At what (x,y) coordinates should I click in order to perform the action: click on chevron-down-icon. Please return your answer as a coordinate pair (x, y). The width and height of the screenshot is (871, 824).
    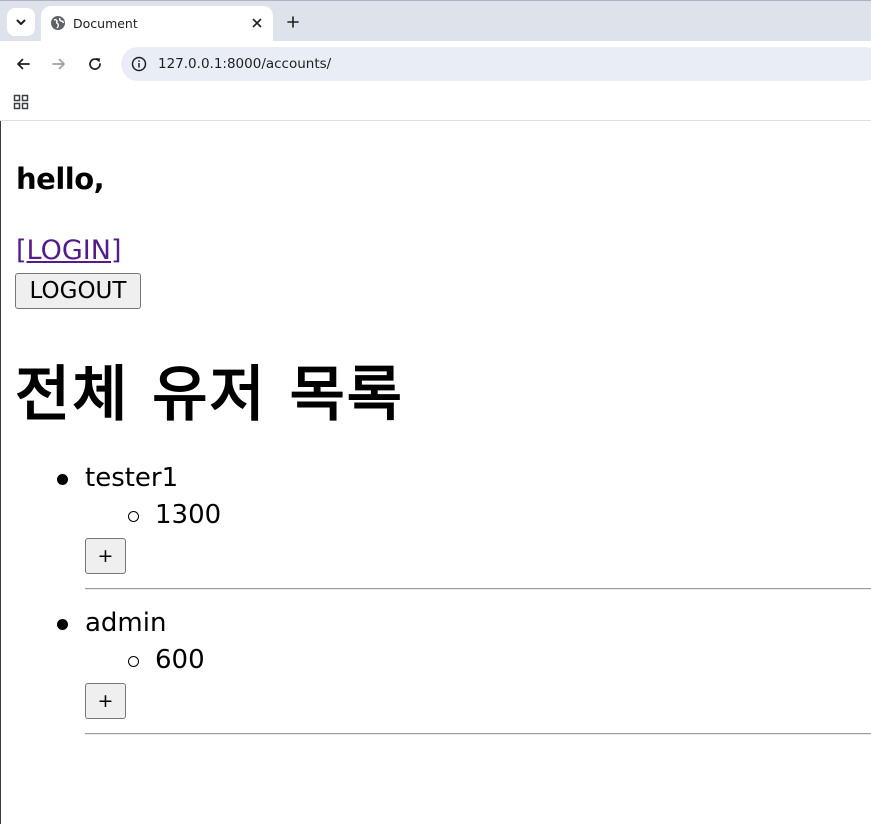
    Looking at the image, I should click on (21, 22).